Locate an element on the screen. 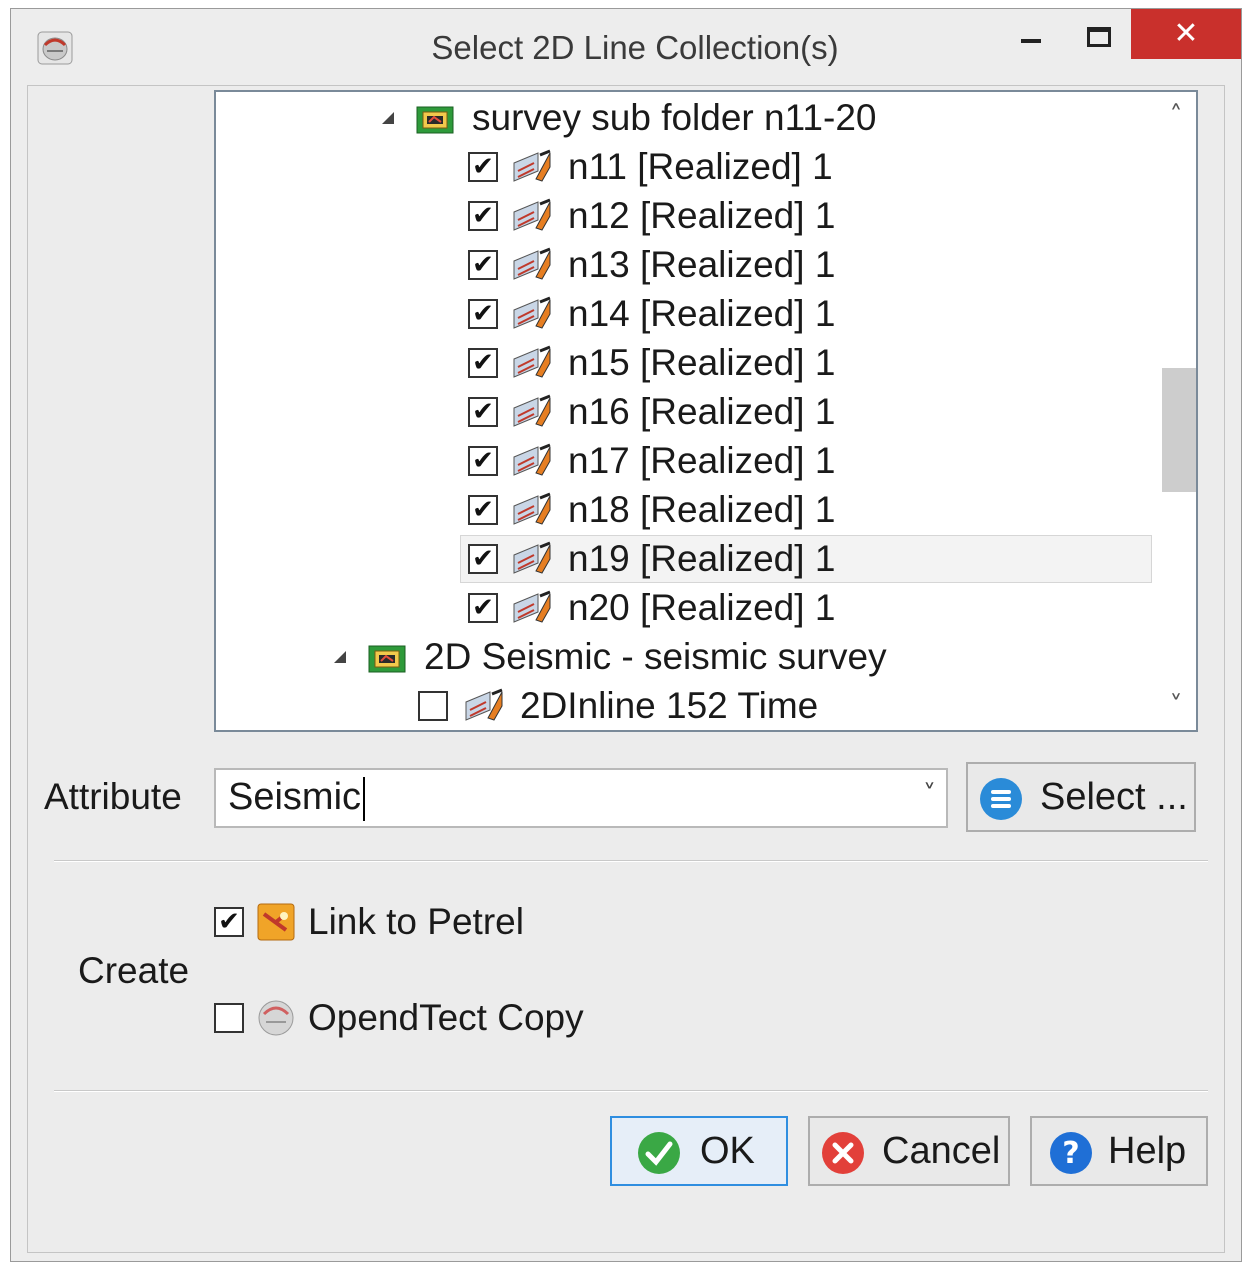 This screenshot has height=1268, width=1248. tree-scrollbar: ˄ ˅ is located at coordinates (1176, 411).